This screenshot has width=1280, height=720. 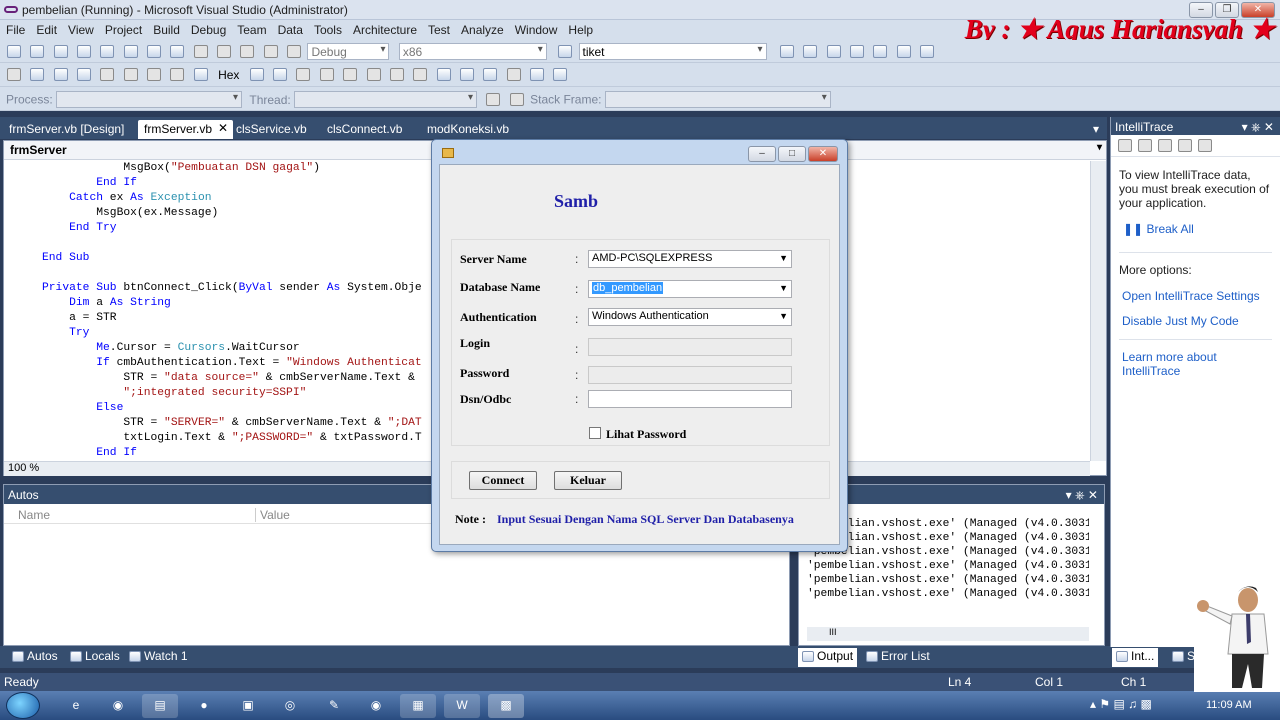 What do you see at coordinates (15, 28) in the screenshot?
I see `menu-file: File` at bounding box center [15, 28].